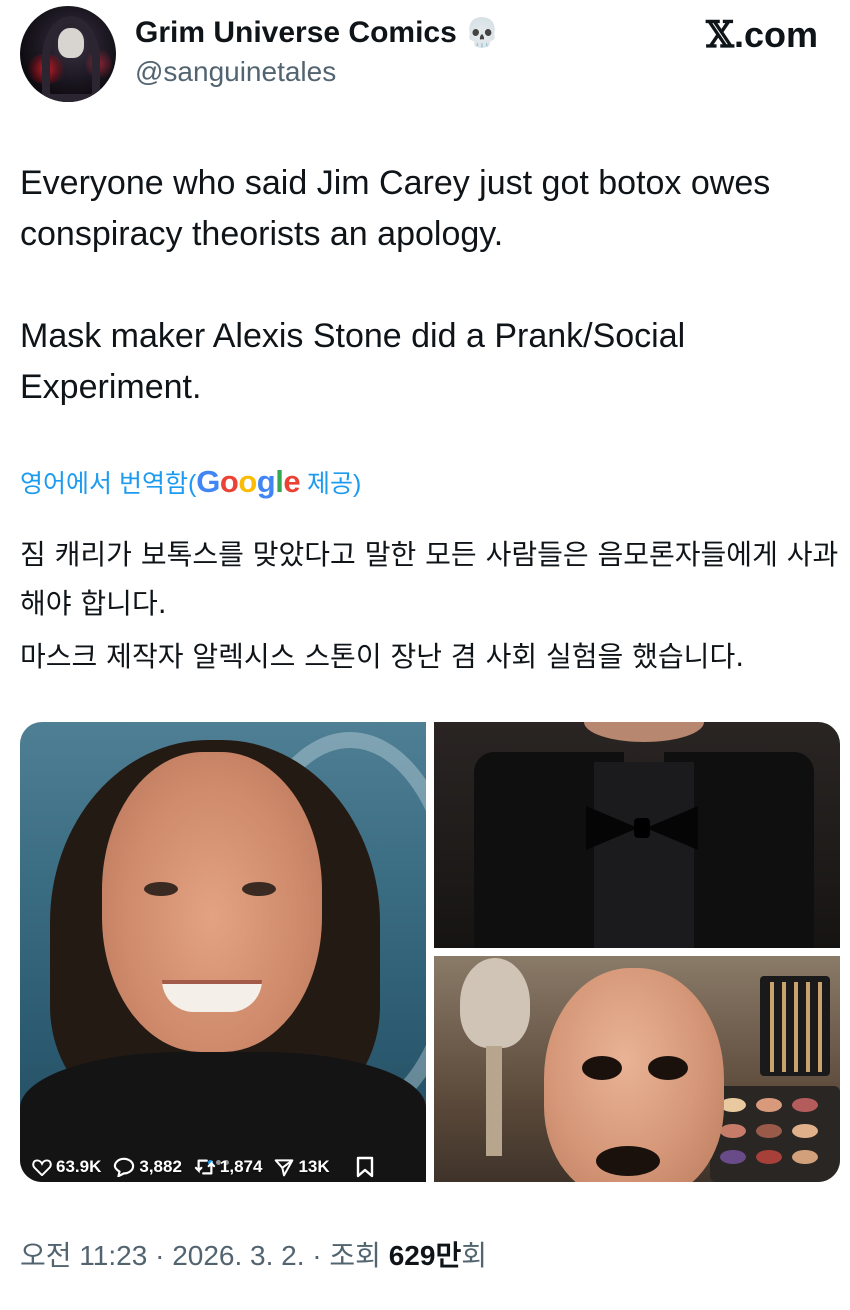 Image resolution: width=850 pixels, height=1310 pixels. I want to click on share-icon, so click(284, 1168).